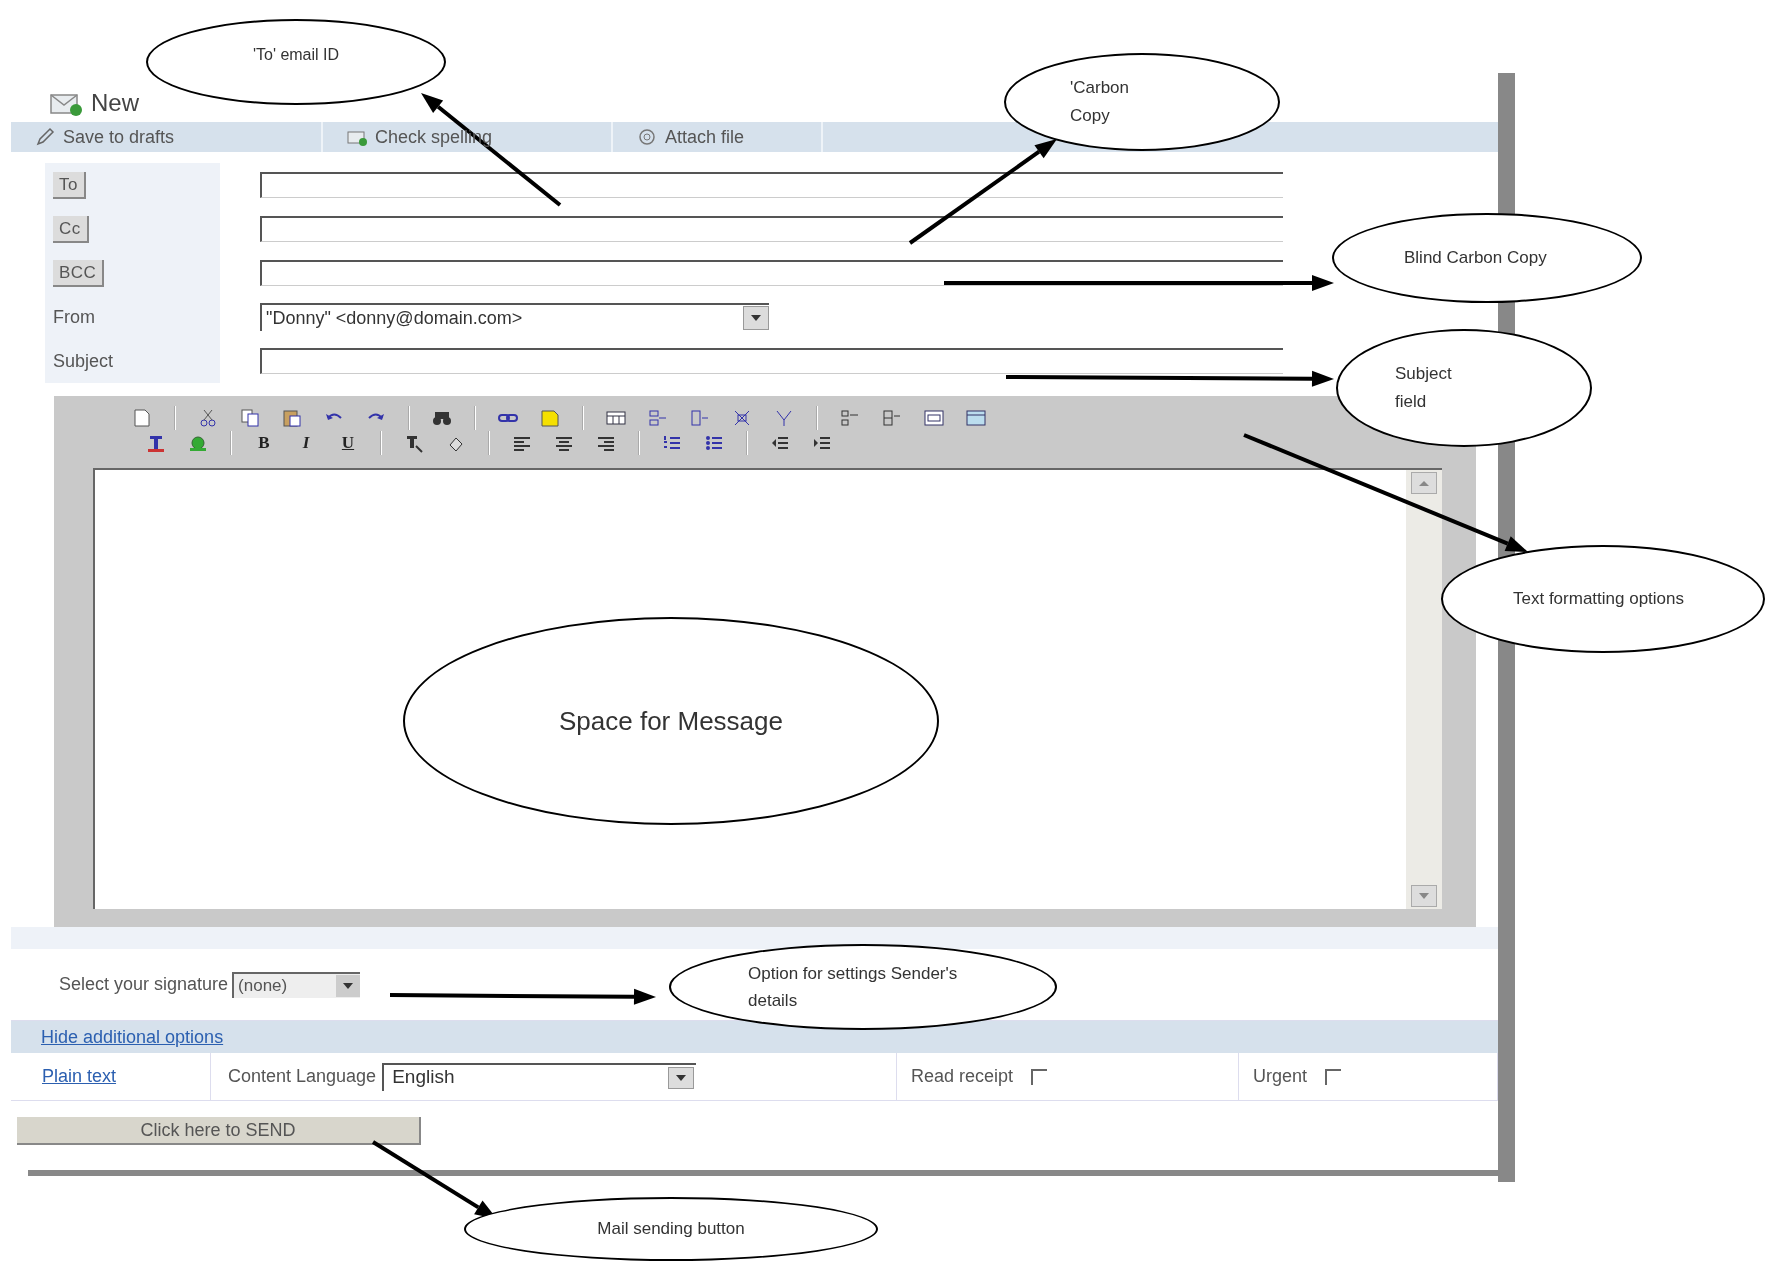 This screenshot has width=1773, height=1262. Describe the element at coordinates (976, 417) in the screenshot. I see `cell-properties-icon` at that location.